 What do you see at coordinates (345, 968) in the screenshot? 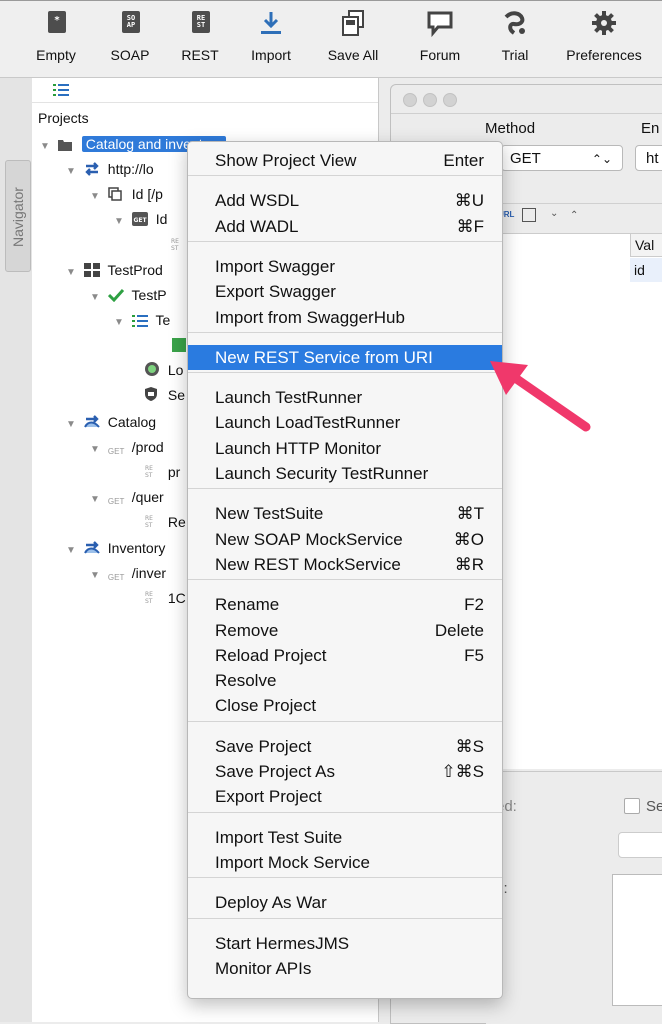
I see `menu-item-monitor-apis: Monitor APIs` at bounding box center [345, 968].